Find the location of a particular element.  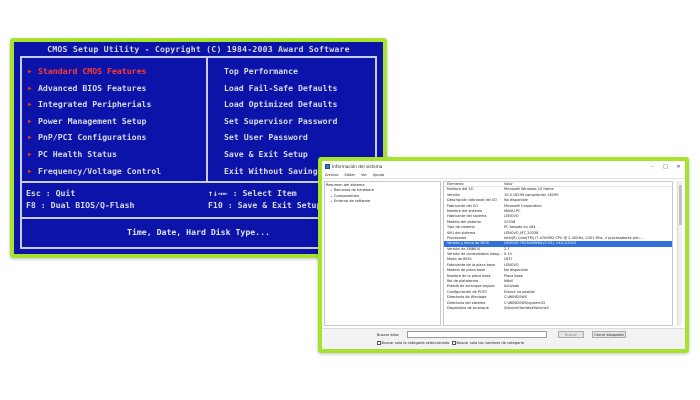

key-f10-save-exit: F10 : Save & Exit Setup is located at coordinates (265, 205).